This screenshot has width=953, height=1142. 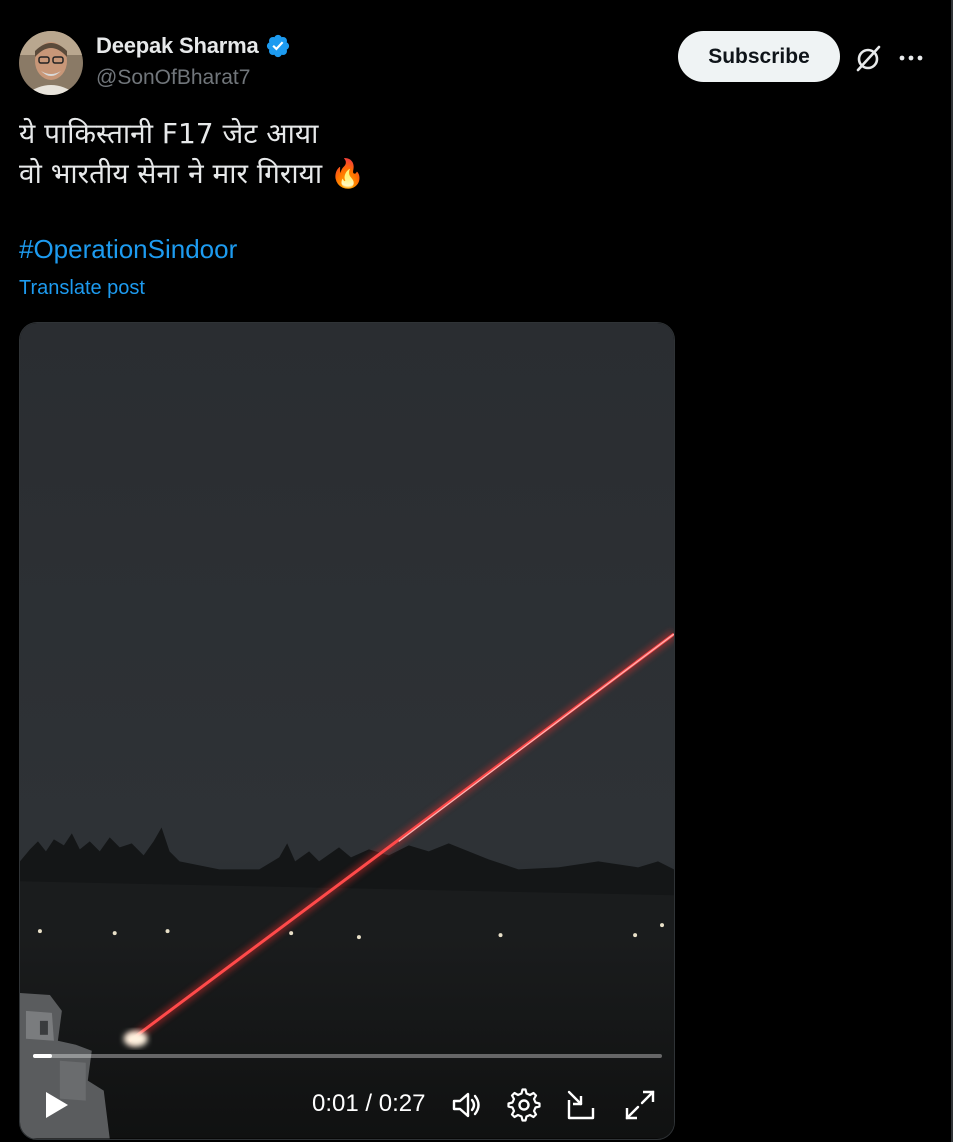 I want to click on avatar-image, so click(x=51, y=63).